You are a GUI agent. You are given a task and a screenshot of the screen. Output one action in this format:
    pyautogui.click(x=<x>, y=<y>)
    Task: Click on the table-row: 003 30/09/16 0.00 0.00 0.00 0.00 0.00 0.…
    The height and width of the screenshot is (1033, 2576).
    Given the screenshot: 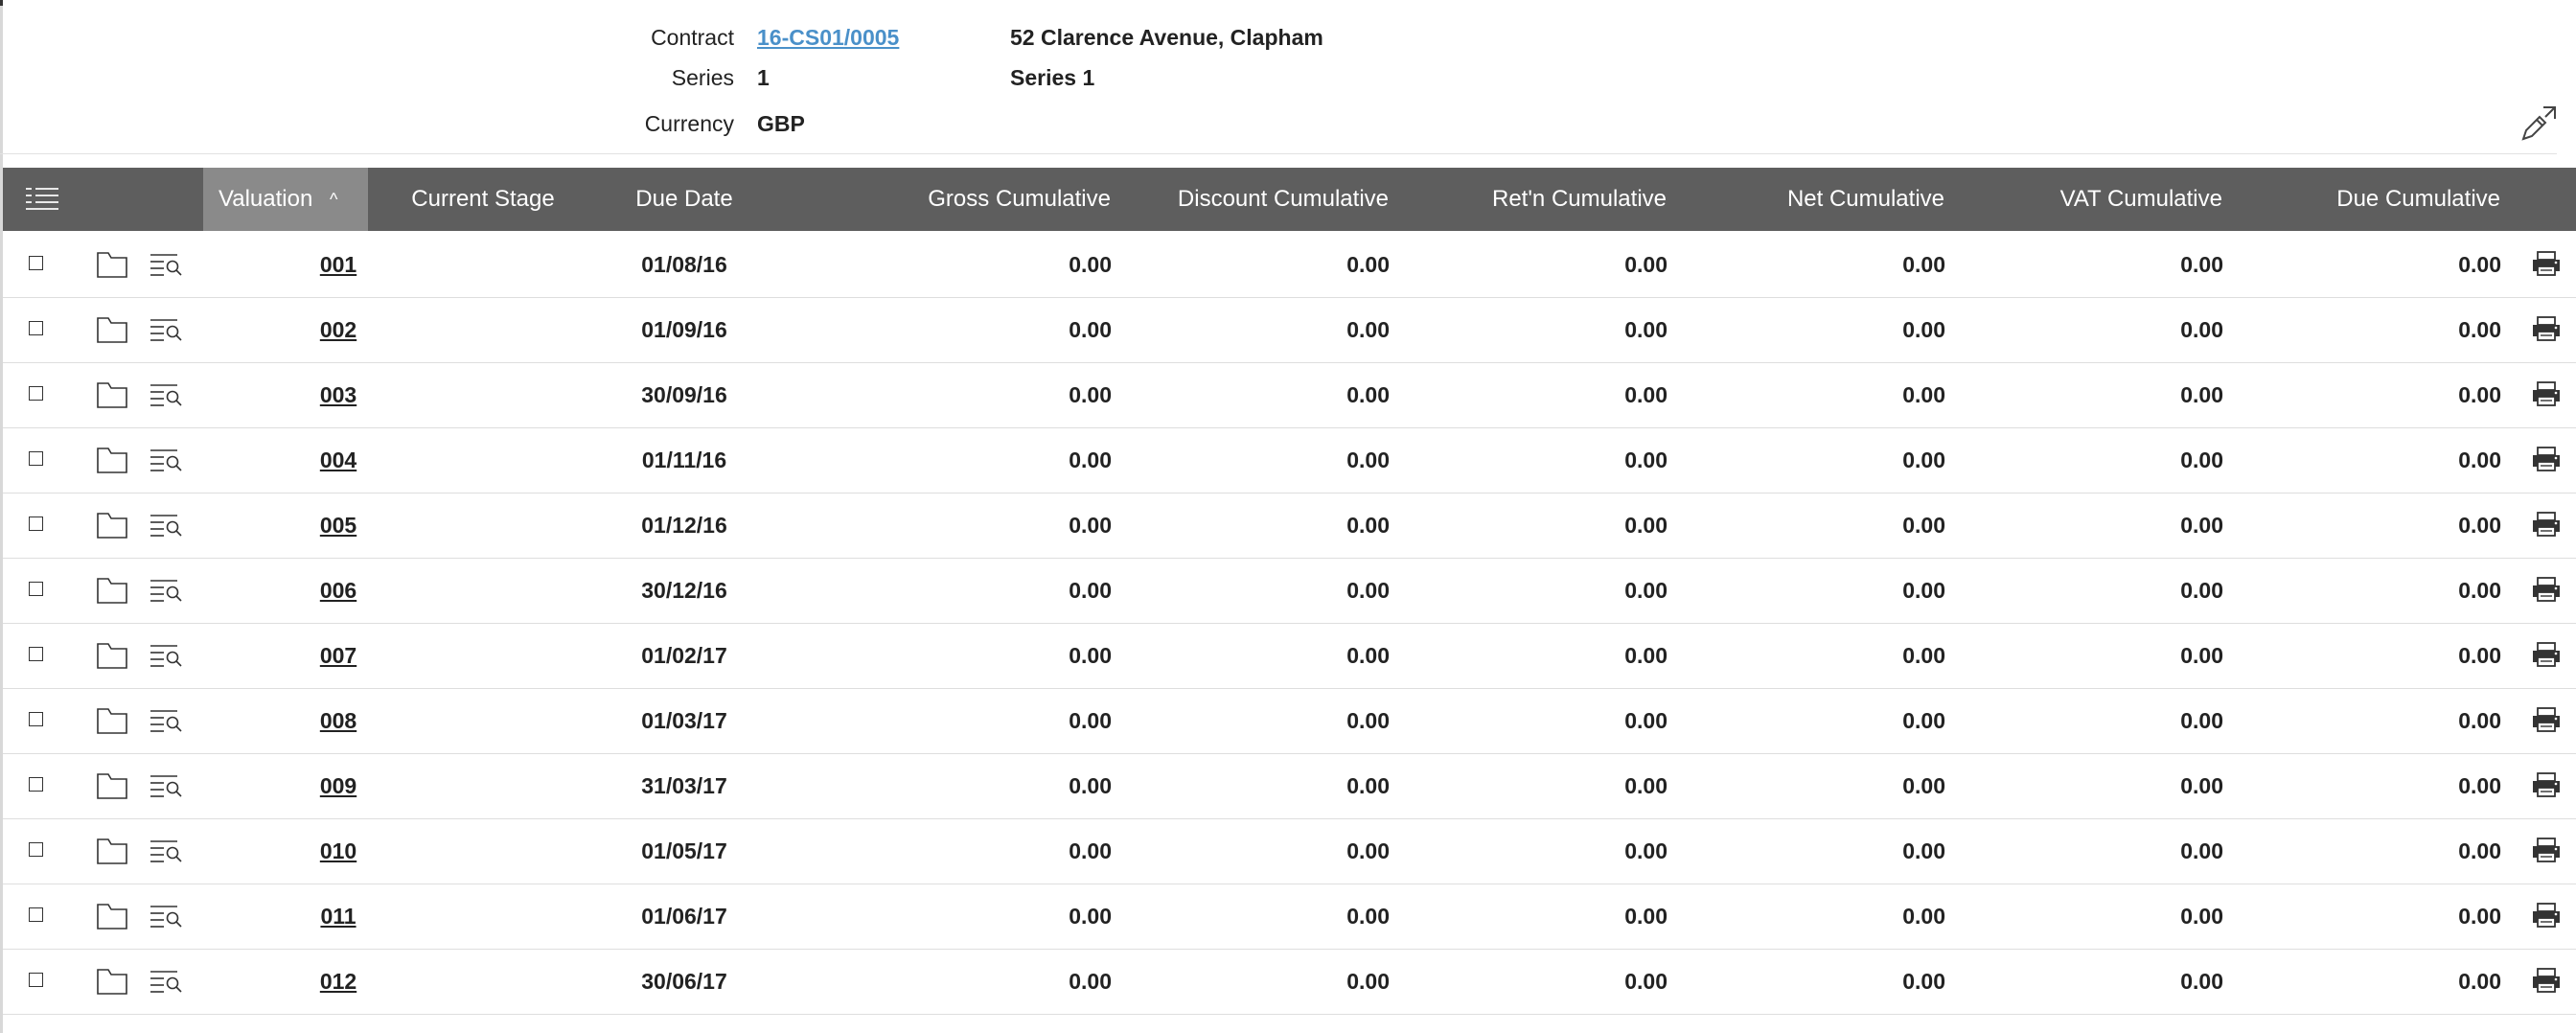 What is the action you would take?
    pyautogui.click(x=1289, y=395)
    